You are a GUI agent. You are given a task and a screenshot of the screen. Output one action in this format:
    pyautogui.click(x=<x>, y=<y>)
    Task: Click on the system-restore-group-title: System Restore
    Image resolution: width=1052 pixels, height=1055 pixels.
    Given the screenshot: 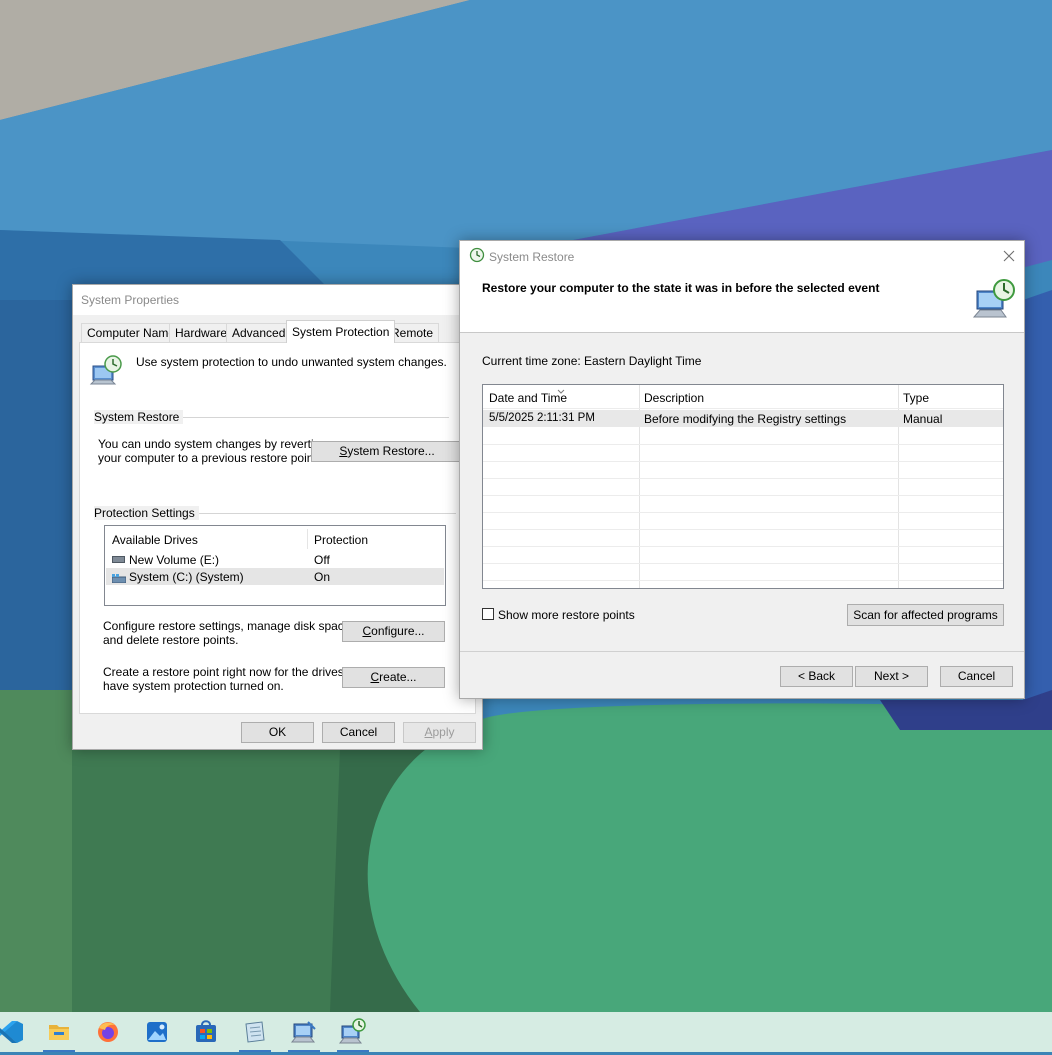 What is the action you would take?
    pyautogui.click(x=139, y=417)
    